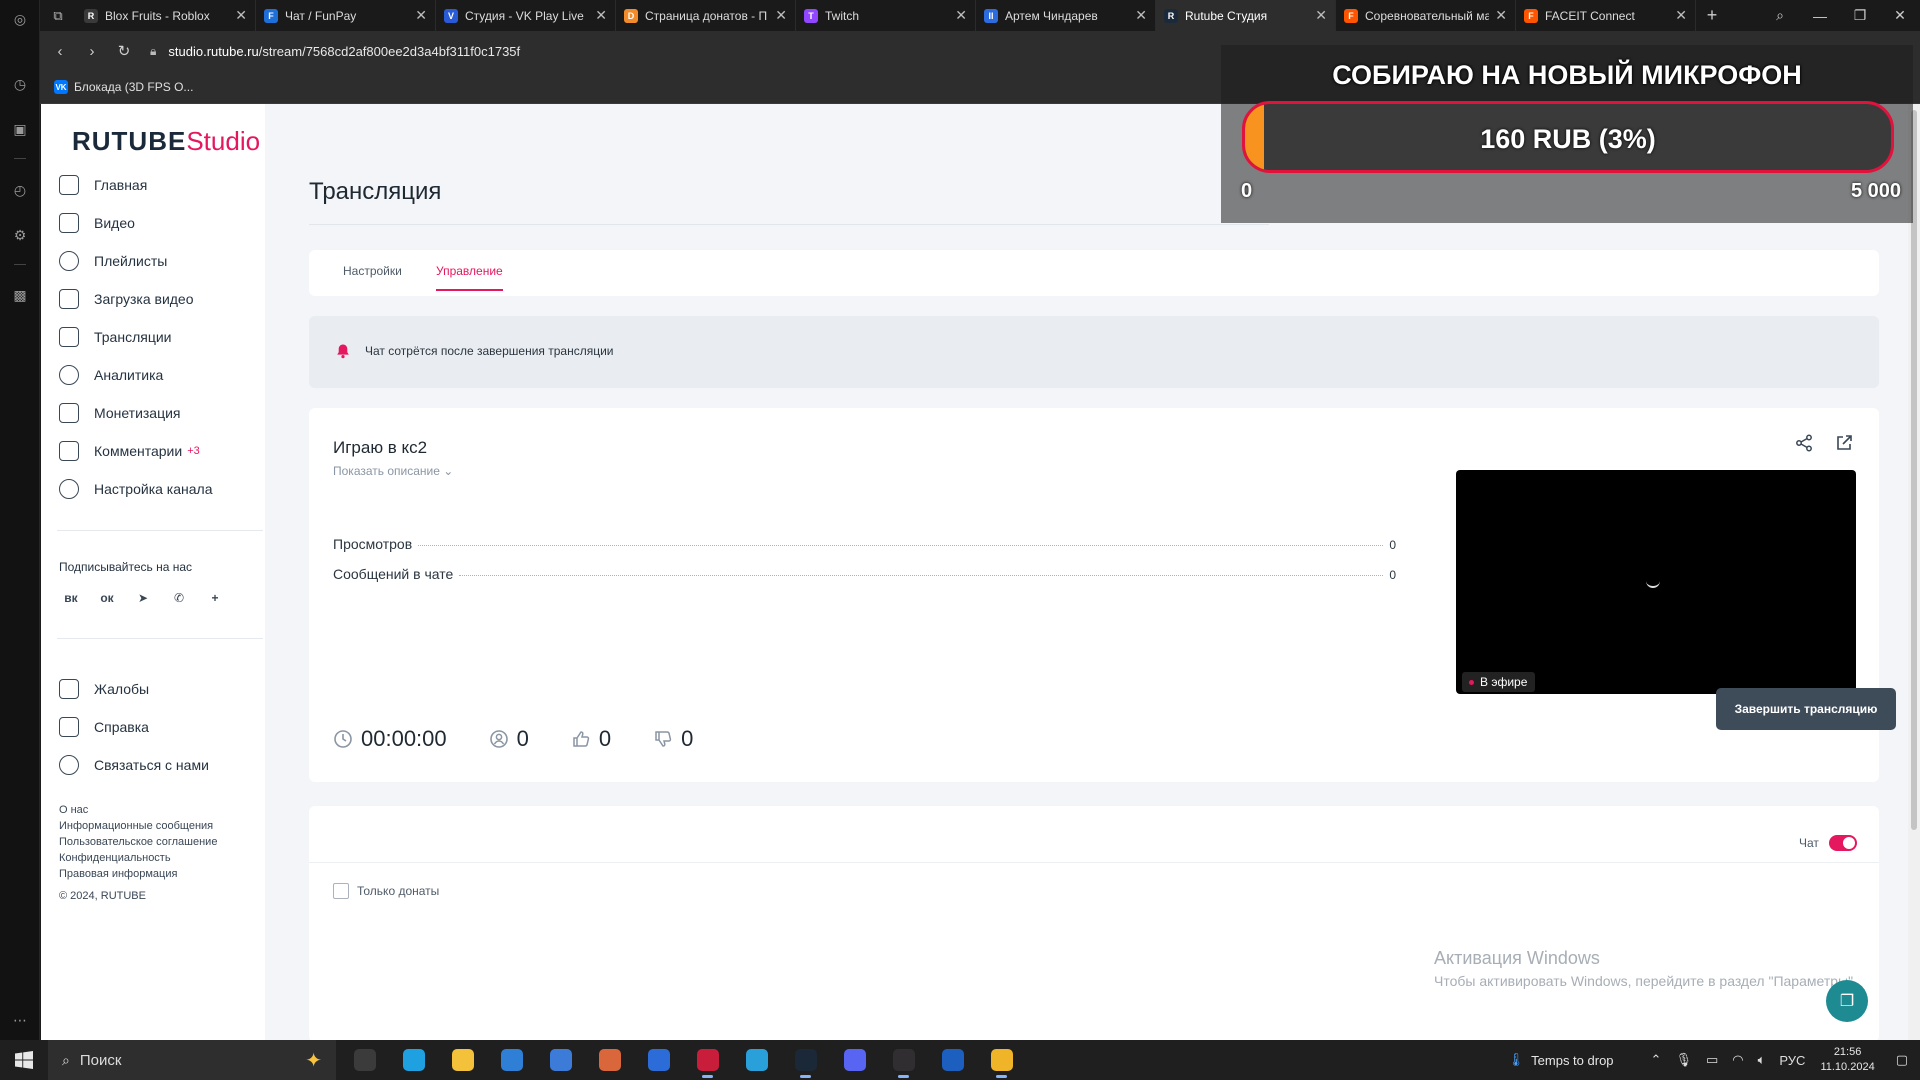 The image size is (1920, 1080). Describe the element at coordinates (20, 190) in the screenshot. I see `history-icon: ◴` at that location.